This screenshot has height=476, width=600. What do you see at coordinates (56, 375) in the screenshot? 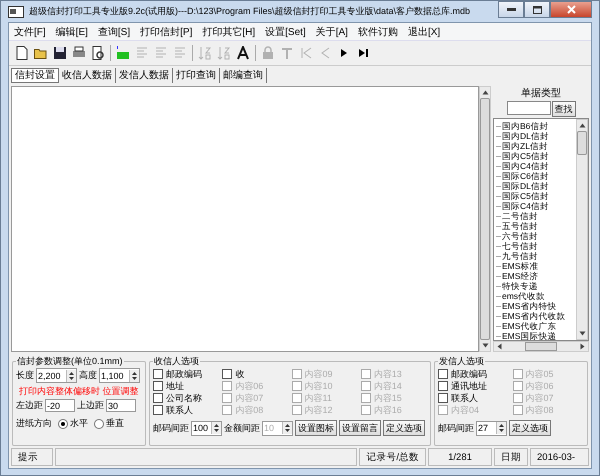
I see `length-spinner: 2,200` at bounding box center [56, 375].